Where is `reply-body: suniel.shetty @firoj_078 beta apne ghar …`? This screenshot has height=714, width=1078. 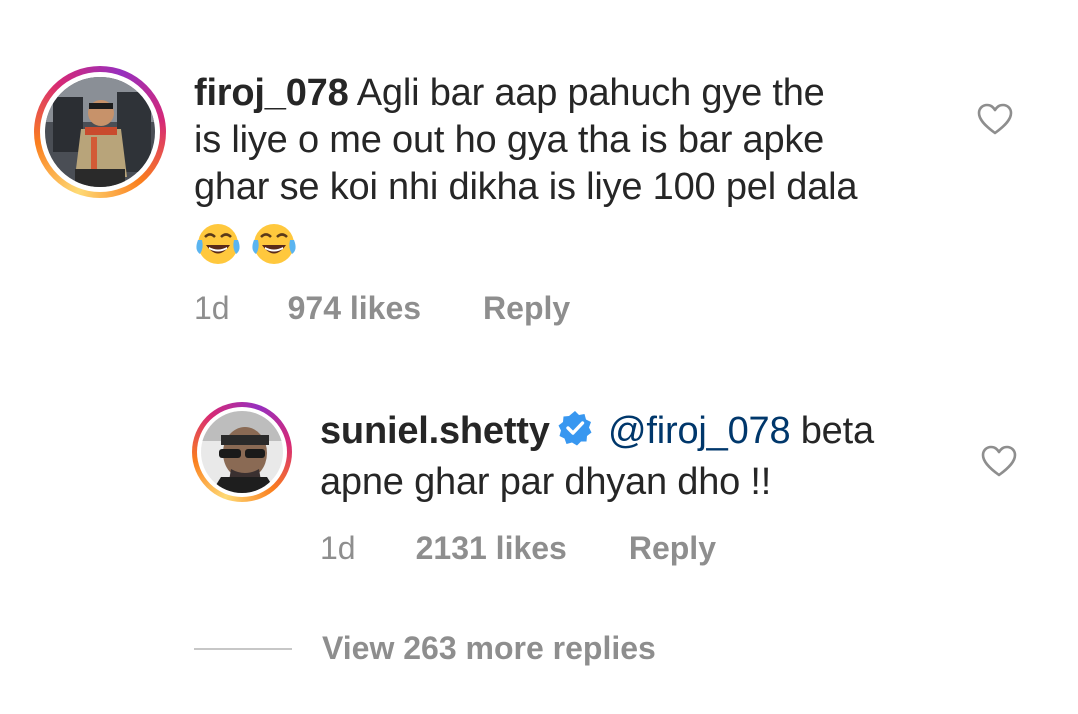 reply-body: suniel.shetty @firoj_078 beta apne ghar … is located at coordinates (640, 457).